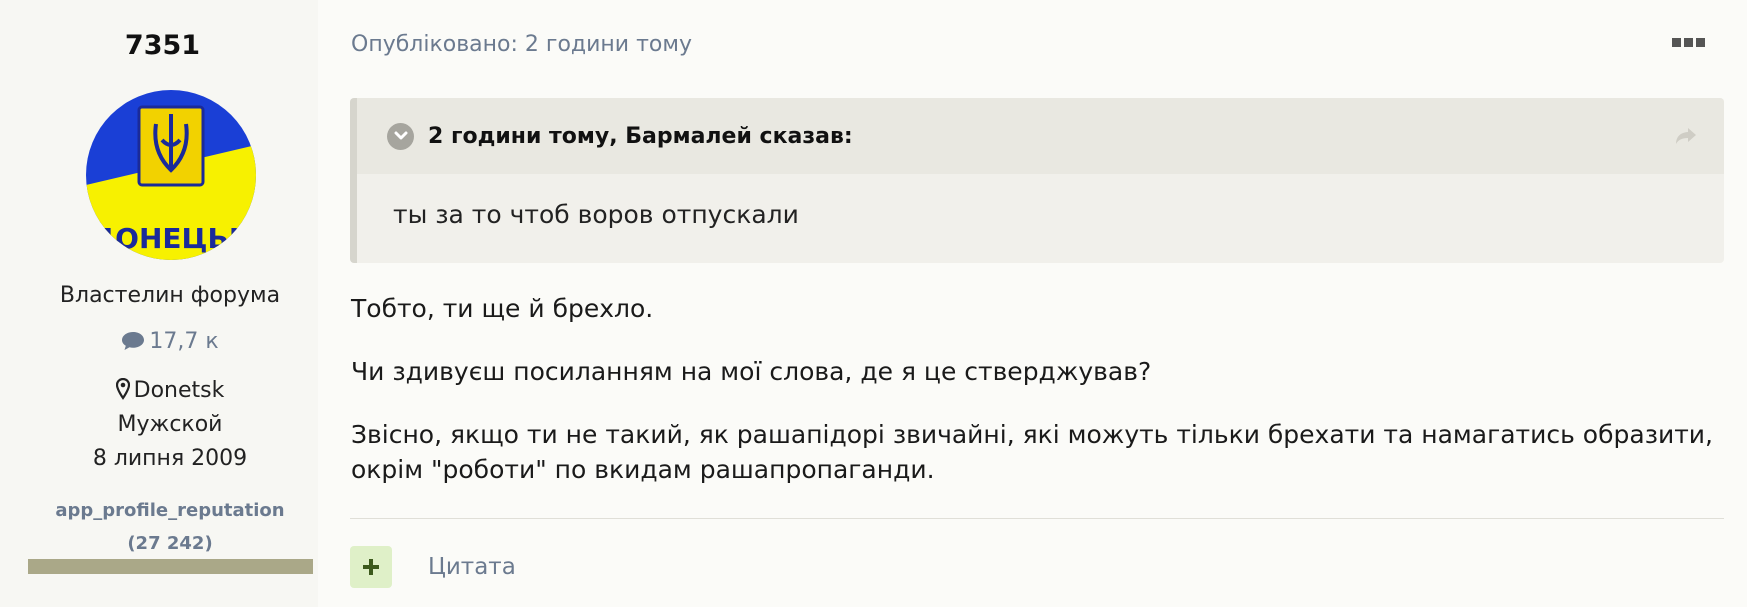  What do you see at coordinates (502, 308) in the screenshot?
I see `post-paragraph: Тобто, ти ще й брехло.` at bounding box center [502, 308].